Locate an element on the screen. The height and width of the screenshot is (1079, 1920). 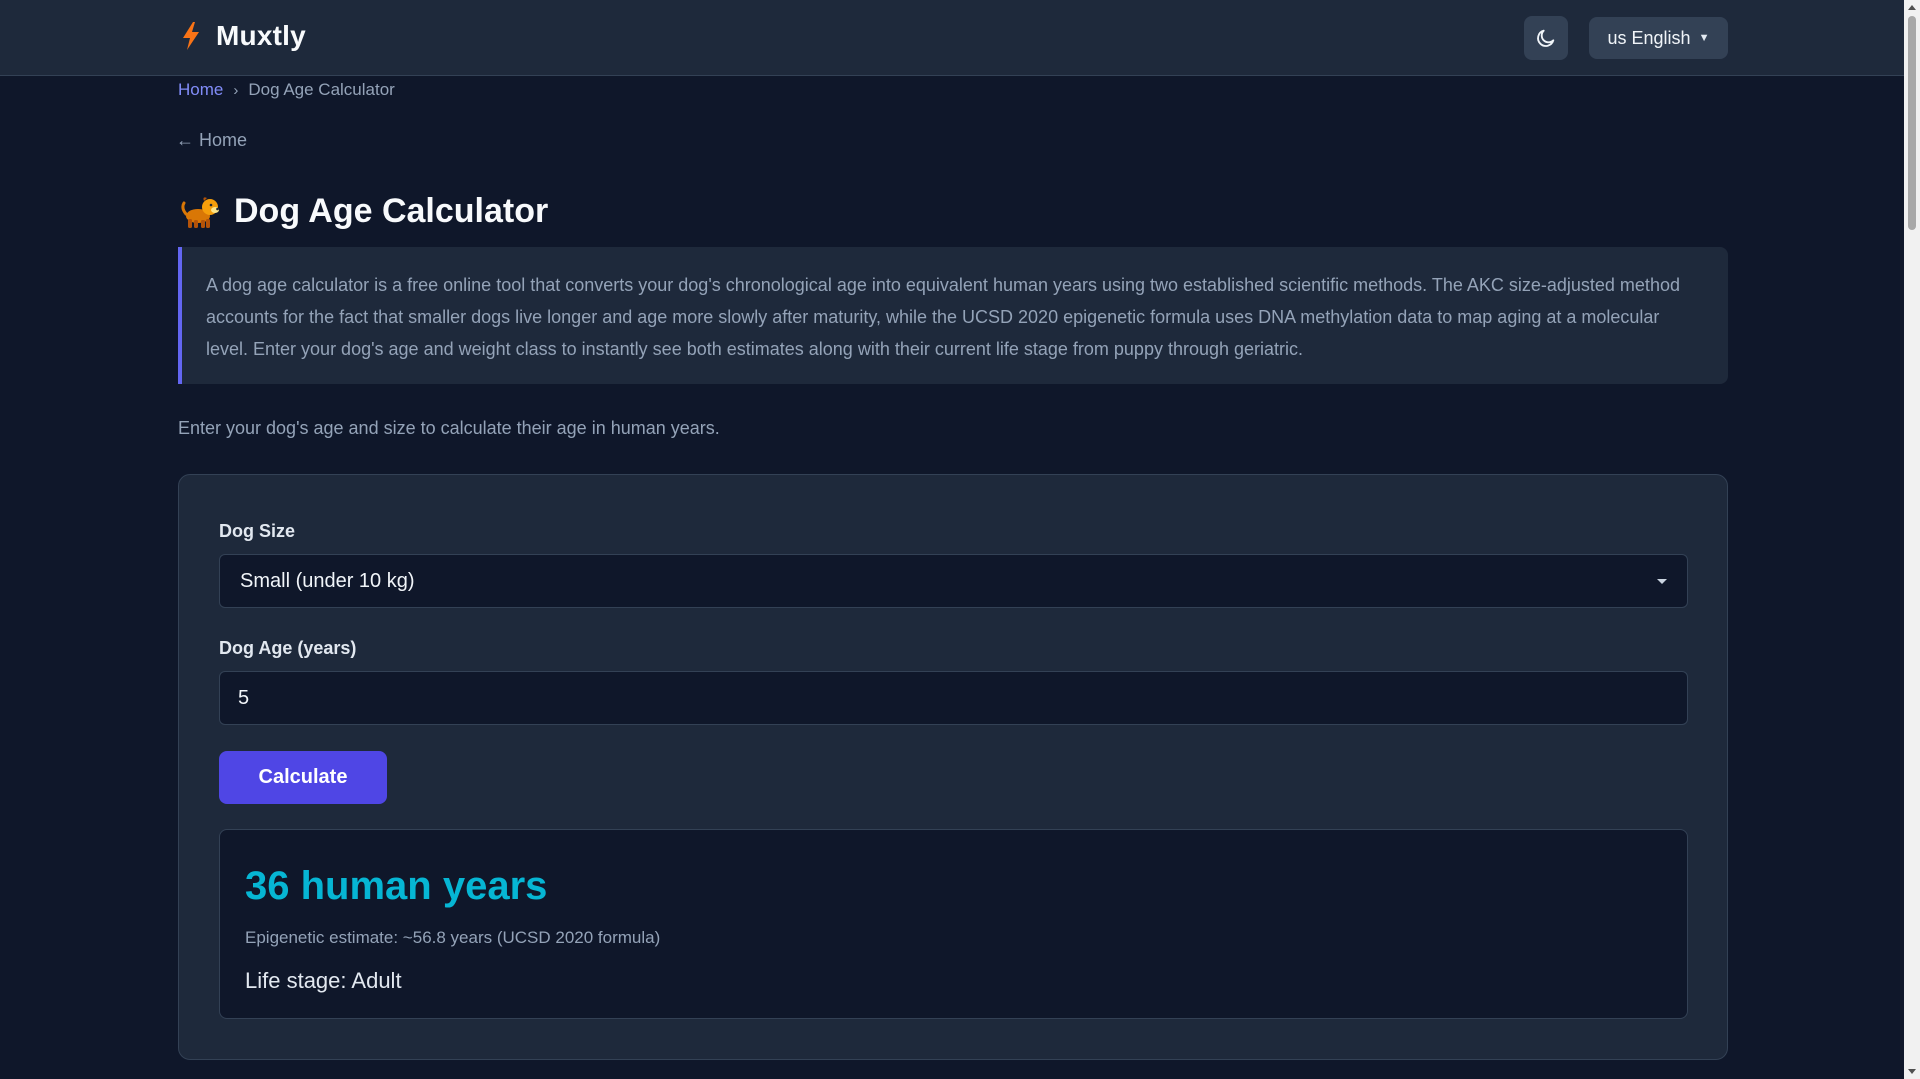
language-label: us English is located at coordinates (1649, 37).